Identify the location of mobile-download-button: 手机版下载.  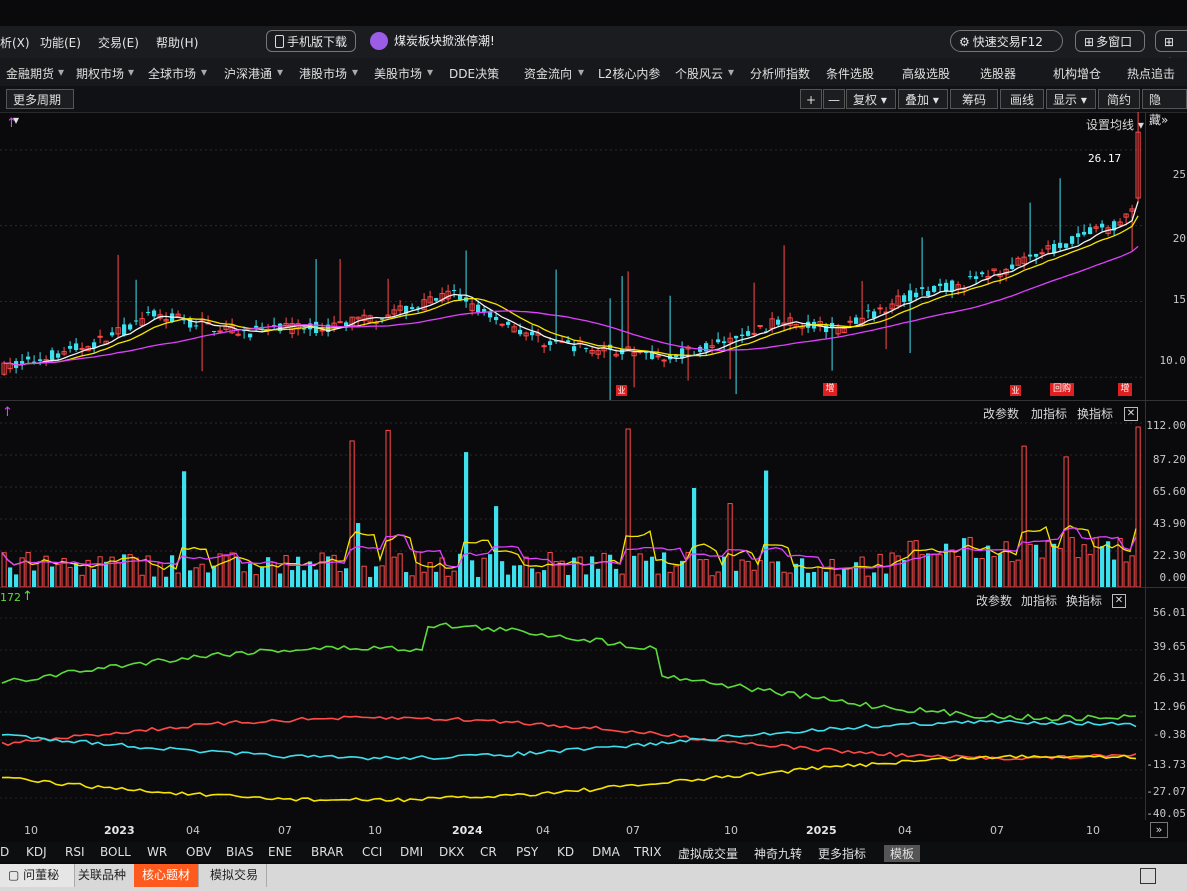
(311, 41).